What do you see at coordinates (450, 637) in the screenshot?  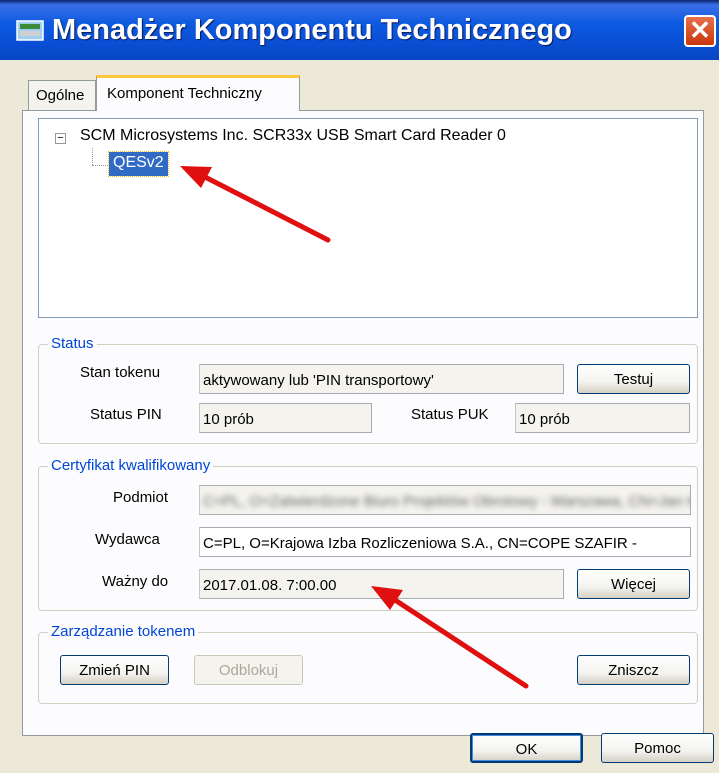 I see `annotation-arrow-valid-to` at bounding box center [450, 637].